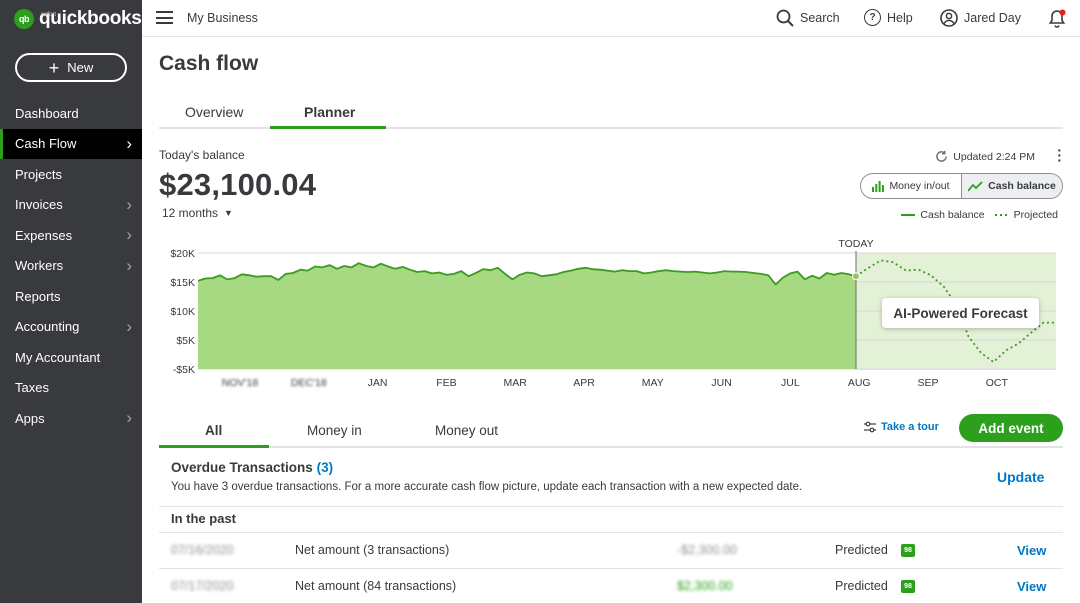 This screenshot has width=1080, height=603. Describe the element at coordinates (446, 383) in the screenshot. I see `x-tick-label: FEB` at that location.